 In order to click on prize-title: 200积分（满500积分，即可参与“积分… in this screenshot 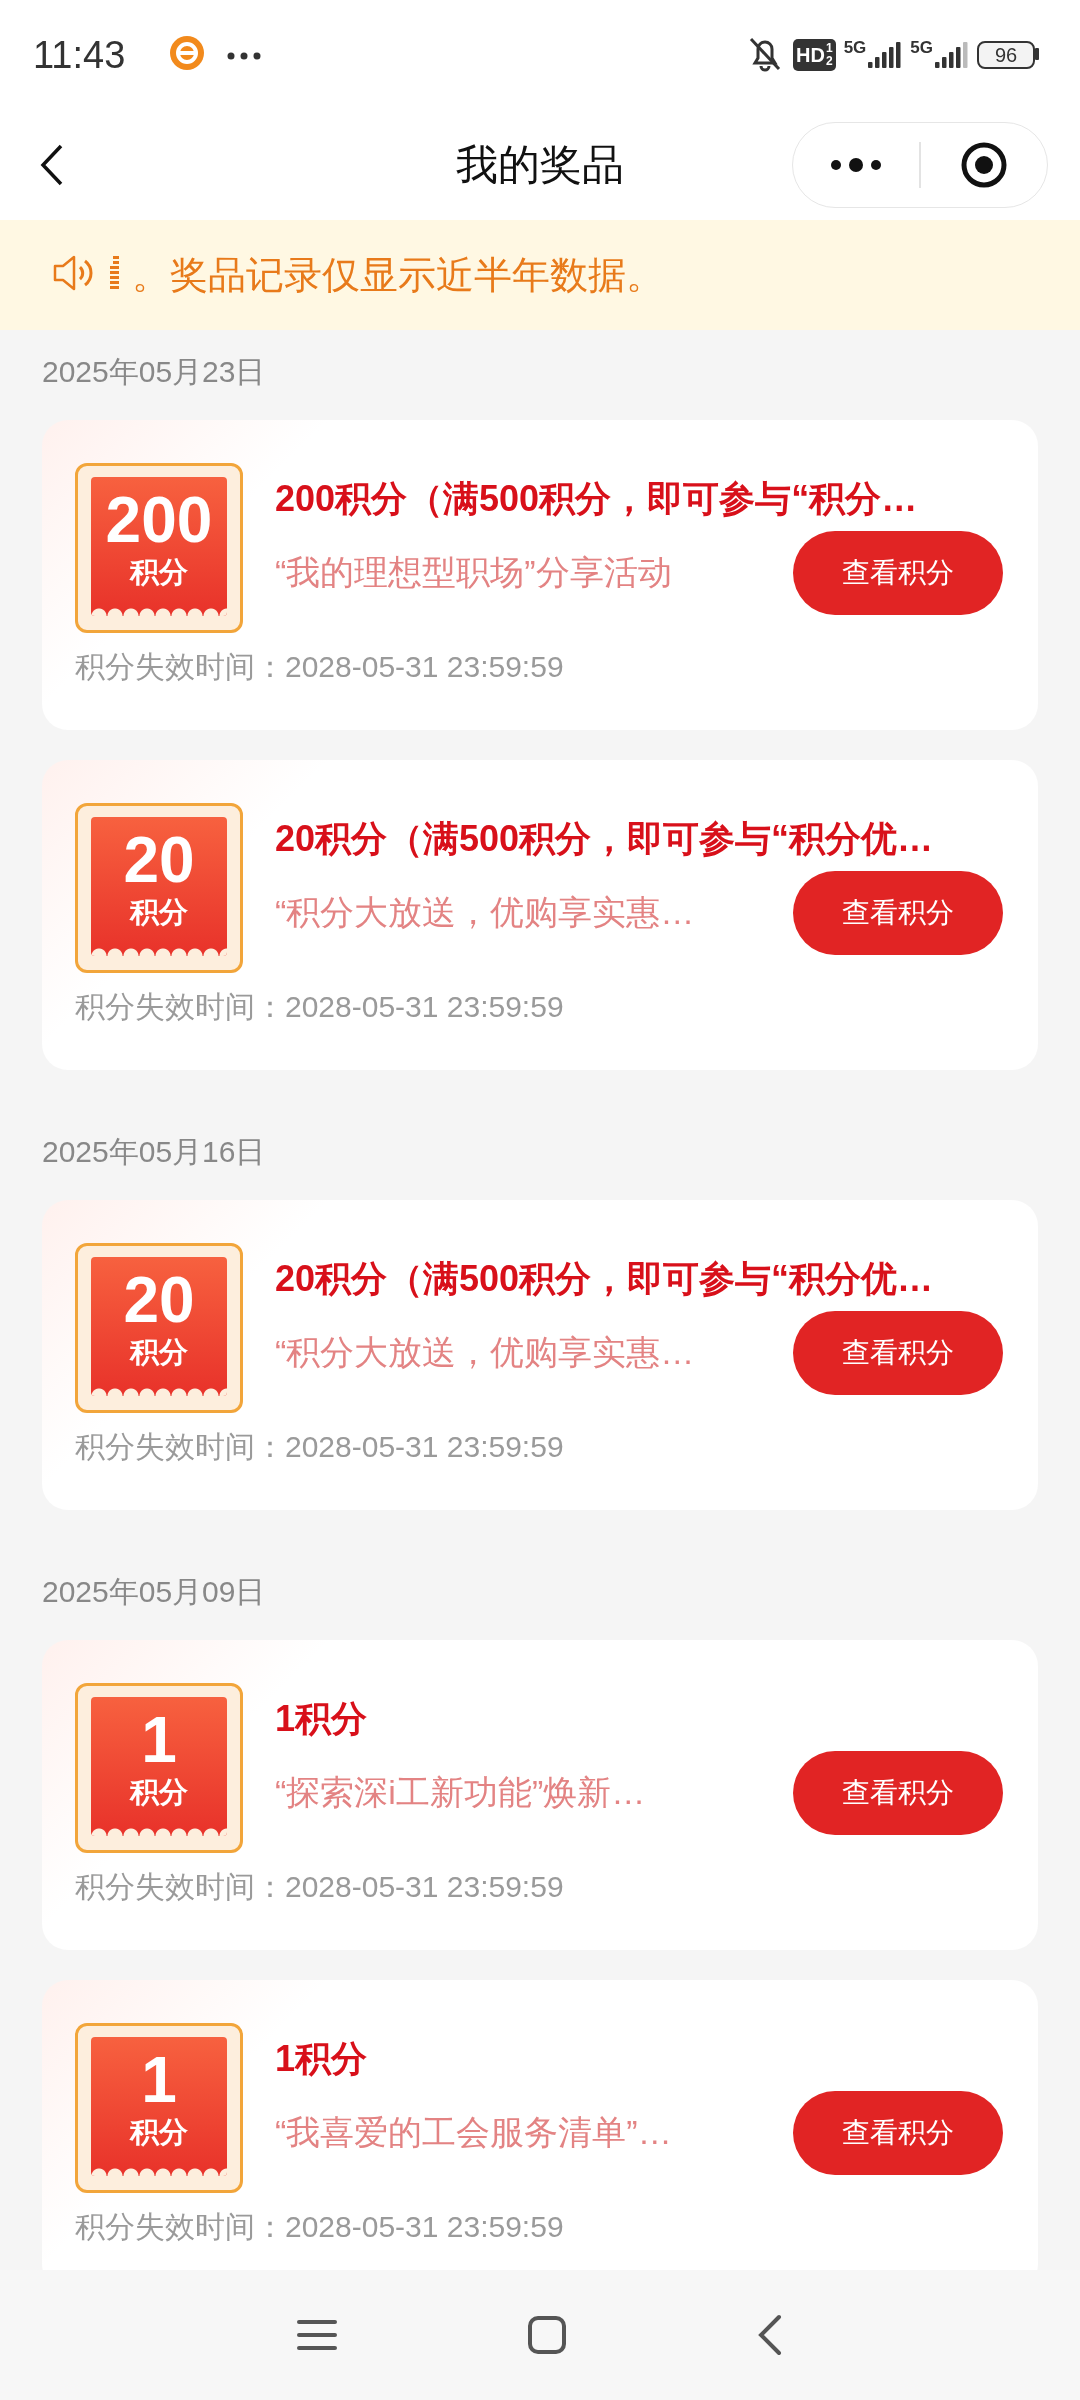, I will do `click(597, 499)`.